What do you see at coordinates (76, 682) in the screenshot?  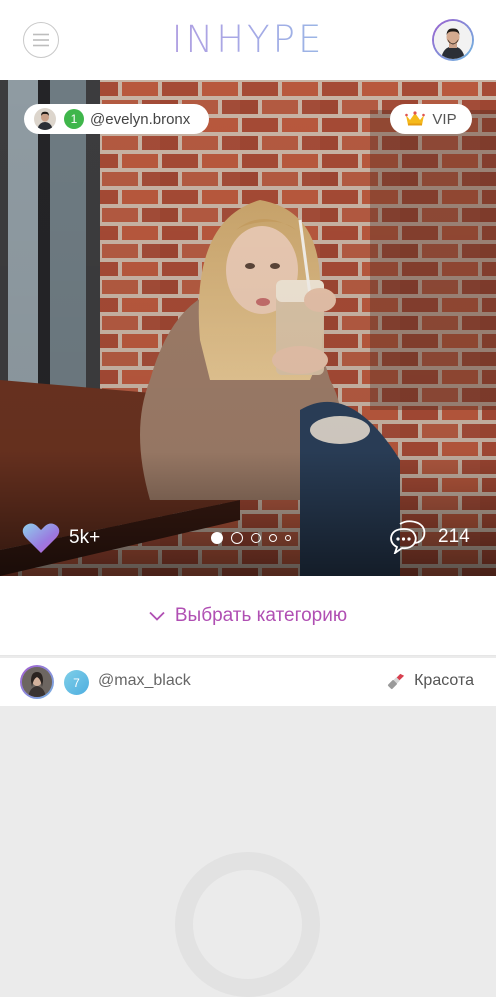 I see `next-author-level-badge: 7` at bounding box center [76, 682].